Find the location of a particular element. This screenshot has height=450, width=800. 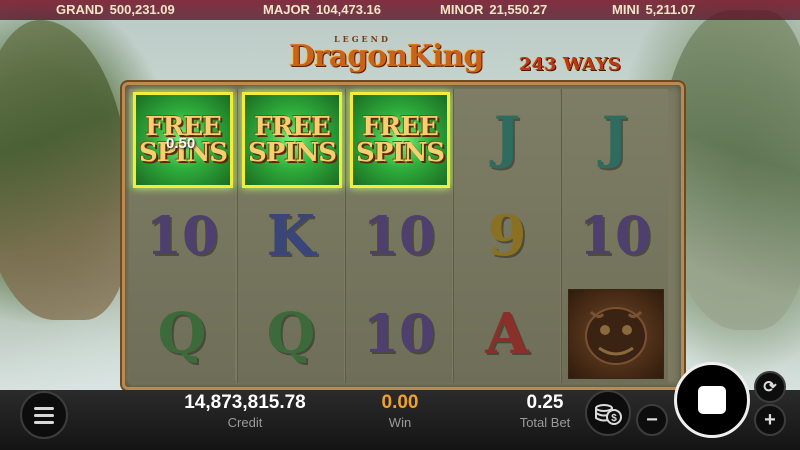

reel-1-row-3: Q is located at coordinates (182, 334).